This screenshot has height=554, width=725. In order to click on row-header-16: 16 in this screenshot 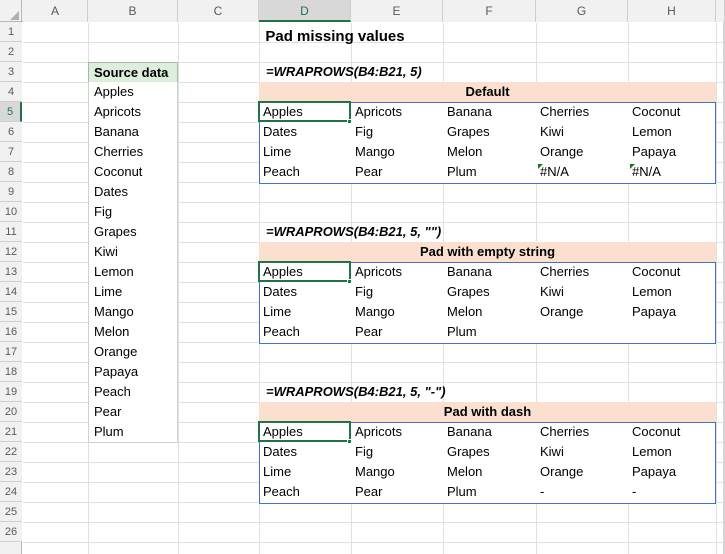, I will do `click(11, 332)`.